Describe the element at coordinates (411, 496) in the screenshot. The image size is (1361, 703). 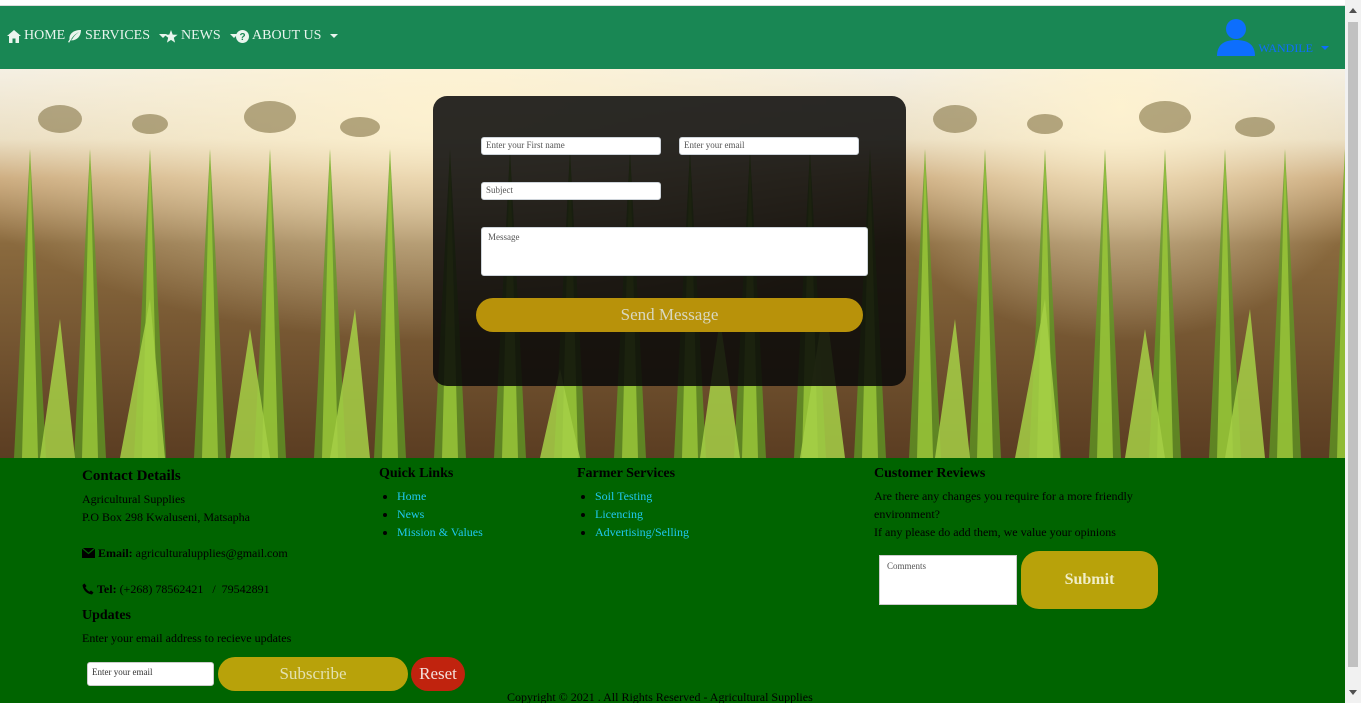
I see `link-home: Home` at that location.